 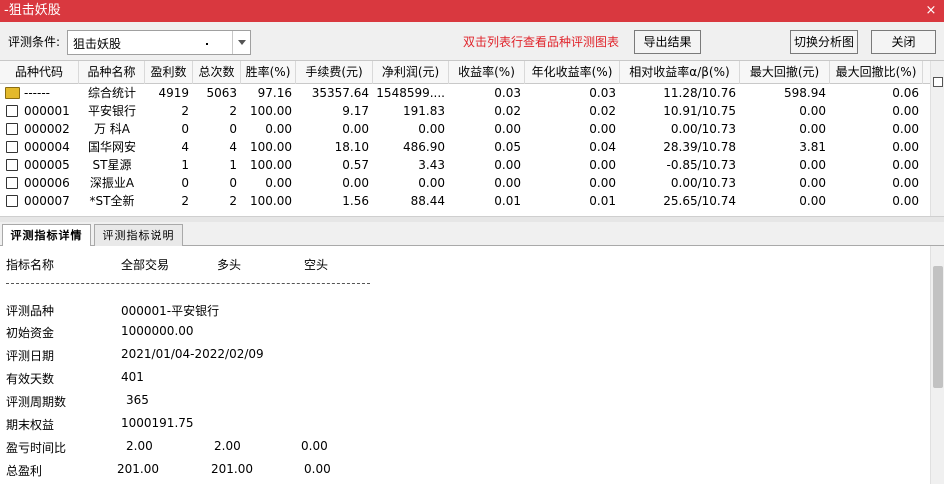 I want to click on cell-return: 0.05, so click(x=507, y=147).